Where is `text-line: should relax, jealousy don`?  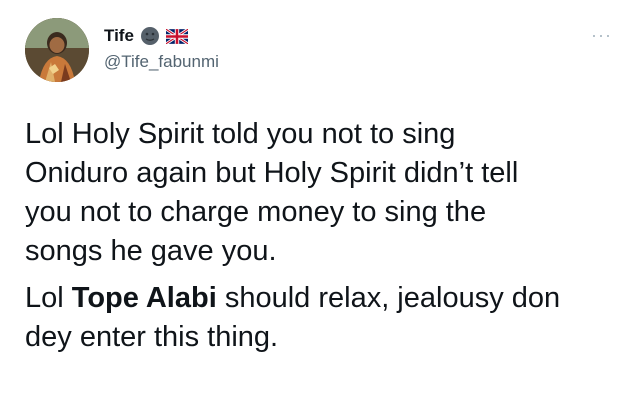 text-line: should relax, jealousy don is located at coordinates (388, 298).